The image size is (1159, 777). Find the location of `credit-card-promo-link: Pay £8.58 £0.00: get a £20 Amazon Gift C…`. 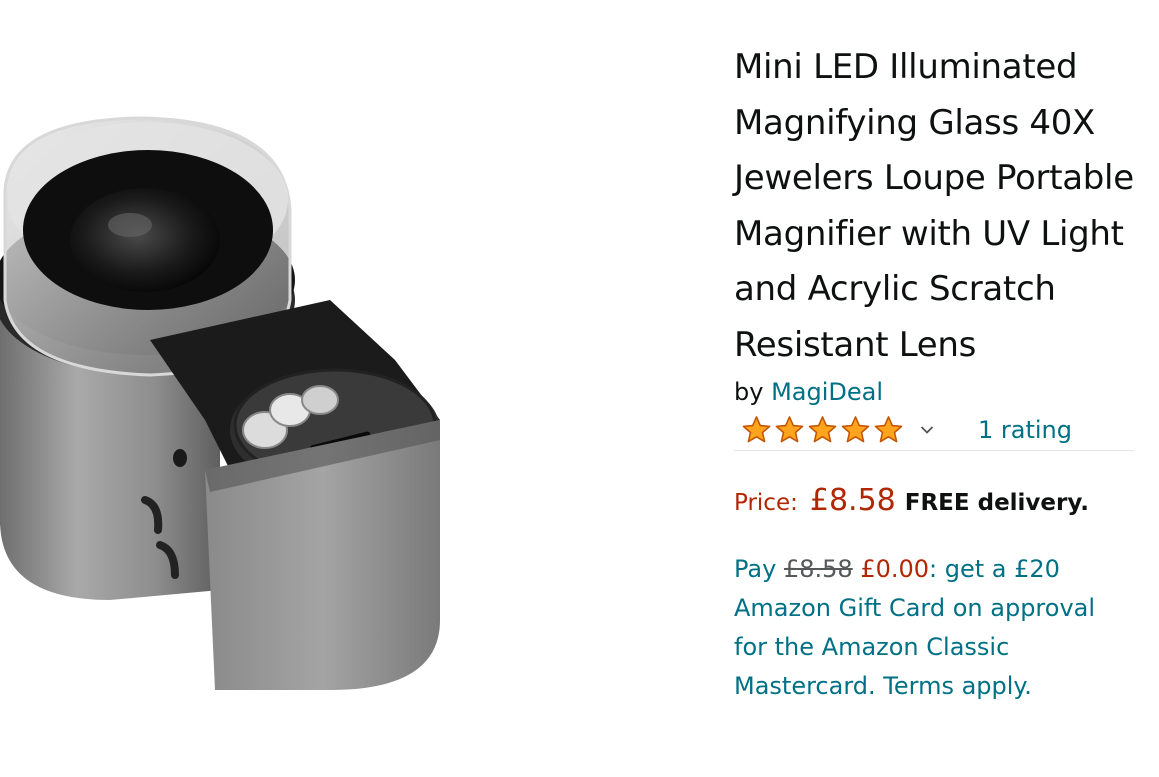

credit-card-promo-link: Pay £8.58 £0.00: get a £20 Amazon Gift C… is located at coordinates (934, 628).